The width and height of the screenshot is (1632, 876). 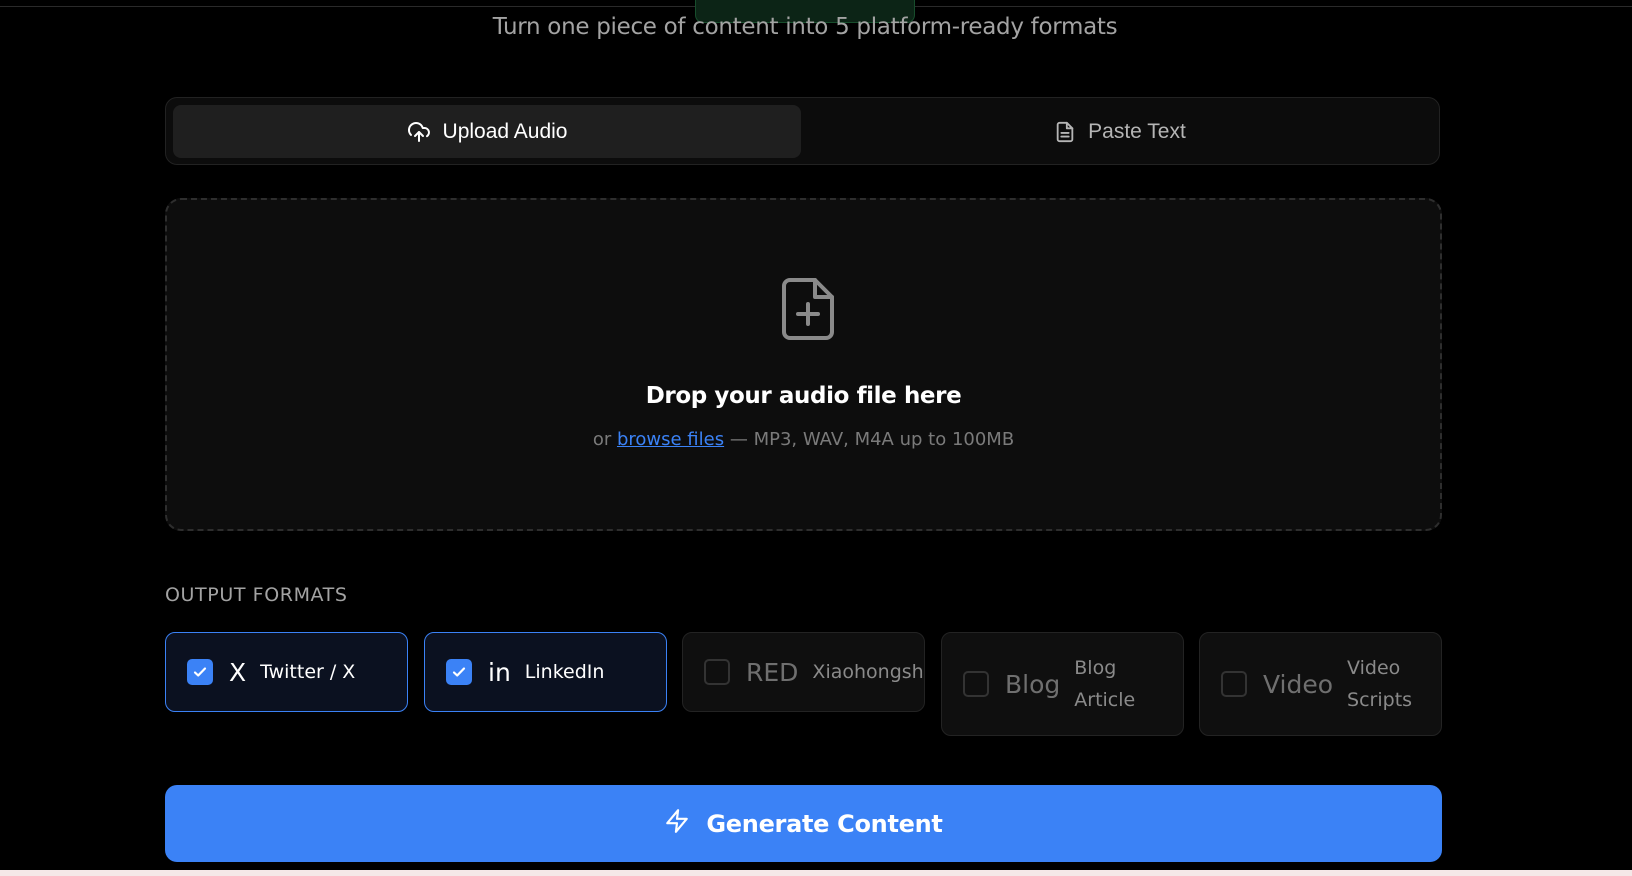 I want to click on tab-upload-audio: Upload Audio, so click(x=487, y=131).